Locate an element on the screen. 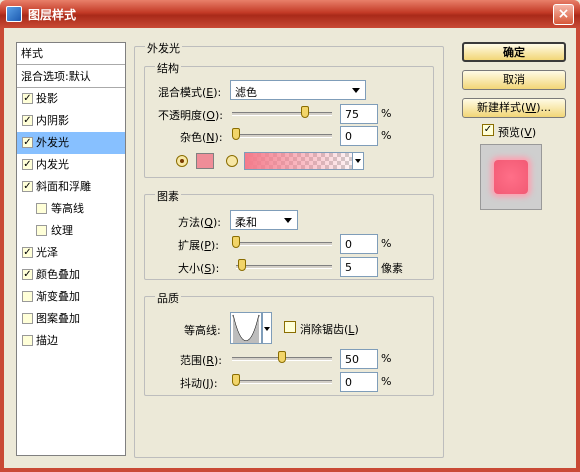 This screenshot has height=472, width=580. sidebar-item-label: 内阴影 is located at coordinates (52, 120).